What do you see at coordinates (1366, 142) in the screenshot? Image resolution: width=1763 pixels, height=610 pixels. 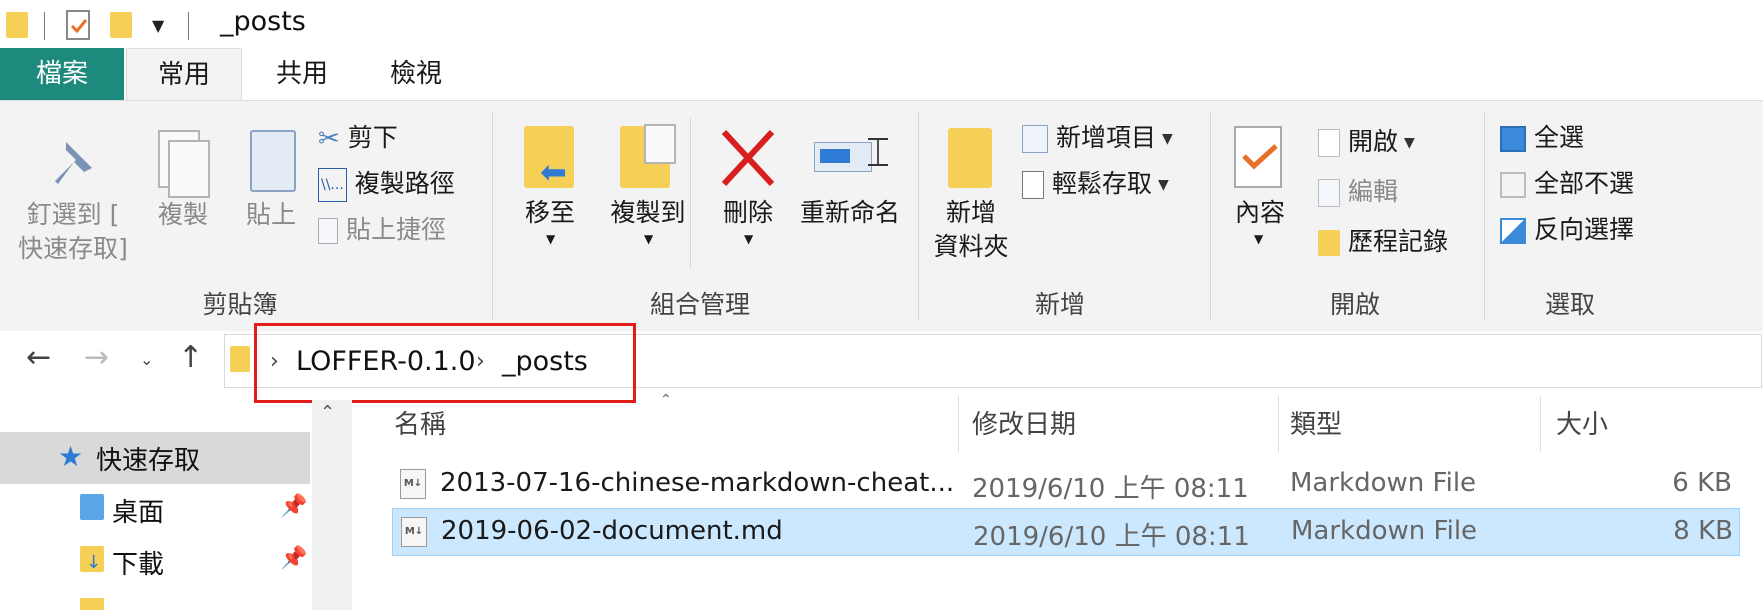 I see `open-button: 開啟 ▼` at bounding box center [1366, 142].